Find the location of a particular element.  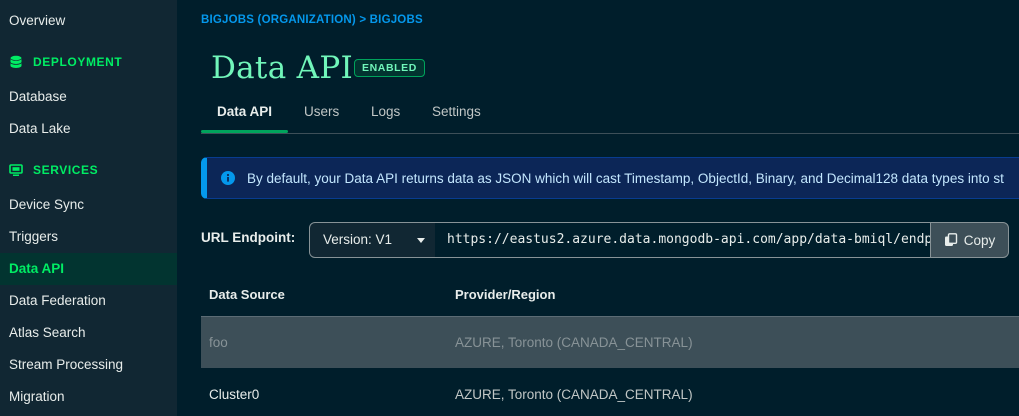

copy-button-label: Copy is located at coordinates (979, 240).